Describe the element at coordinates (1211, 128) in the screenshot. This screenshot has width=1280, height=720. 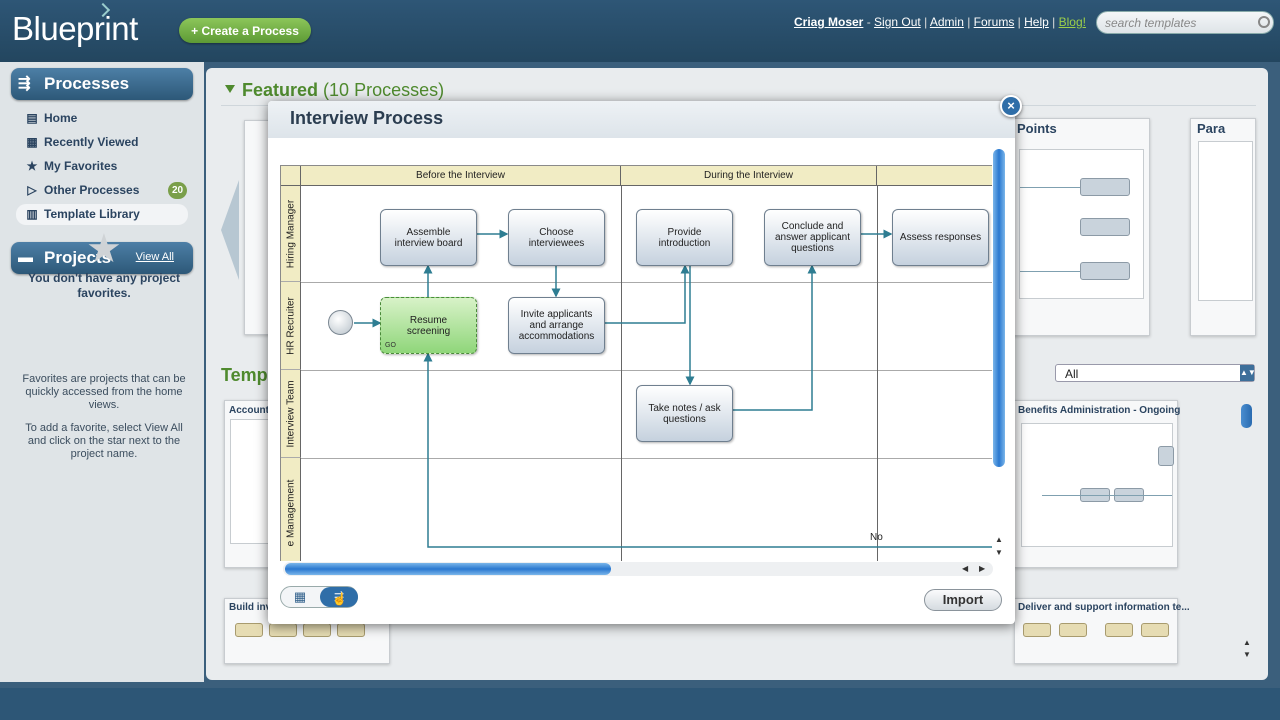
I see `featured-card-title: Para` at that location.